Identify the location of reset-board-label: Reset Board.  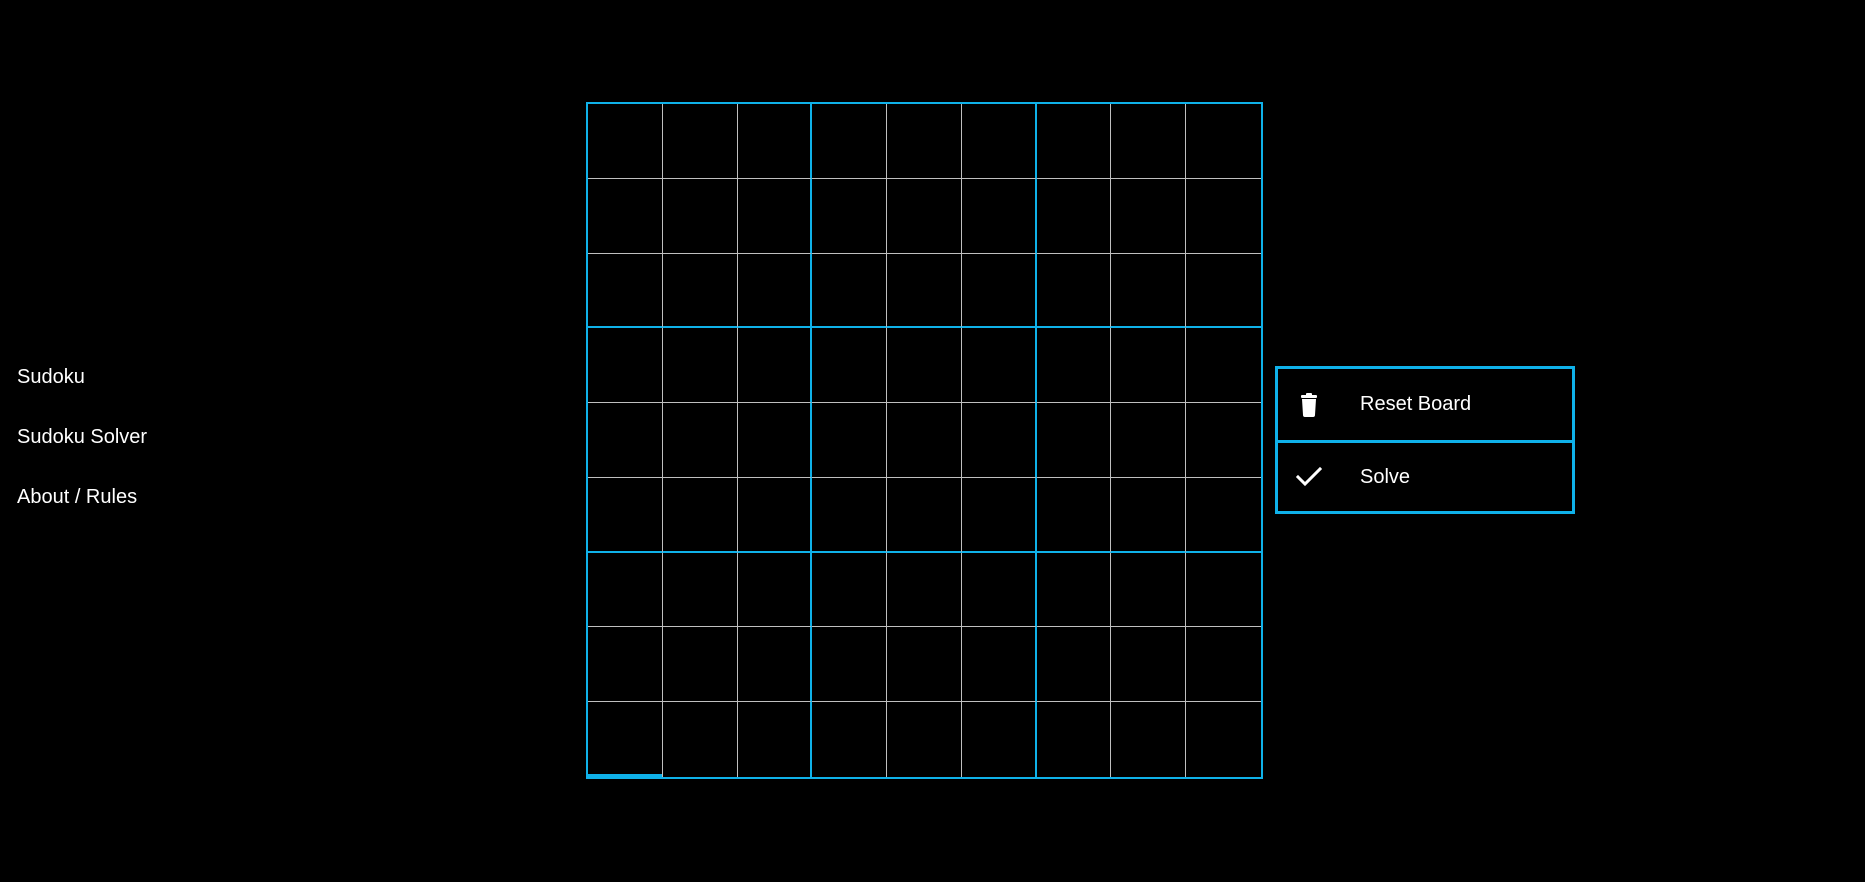
(1416, 404).